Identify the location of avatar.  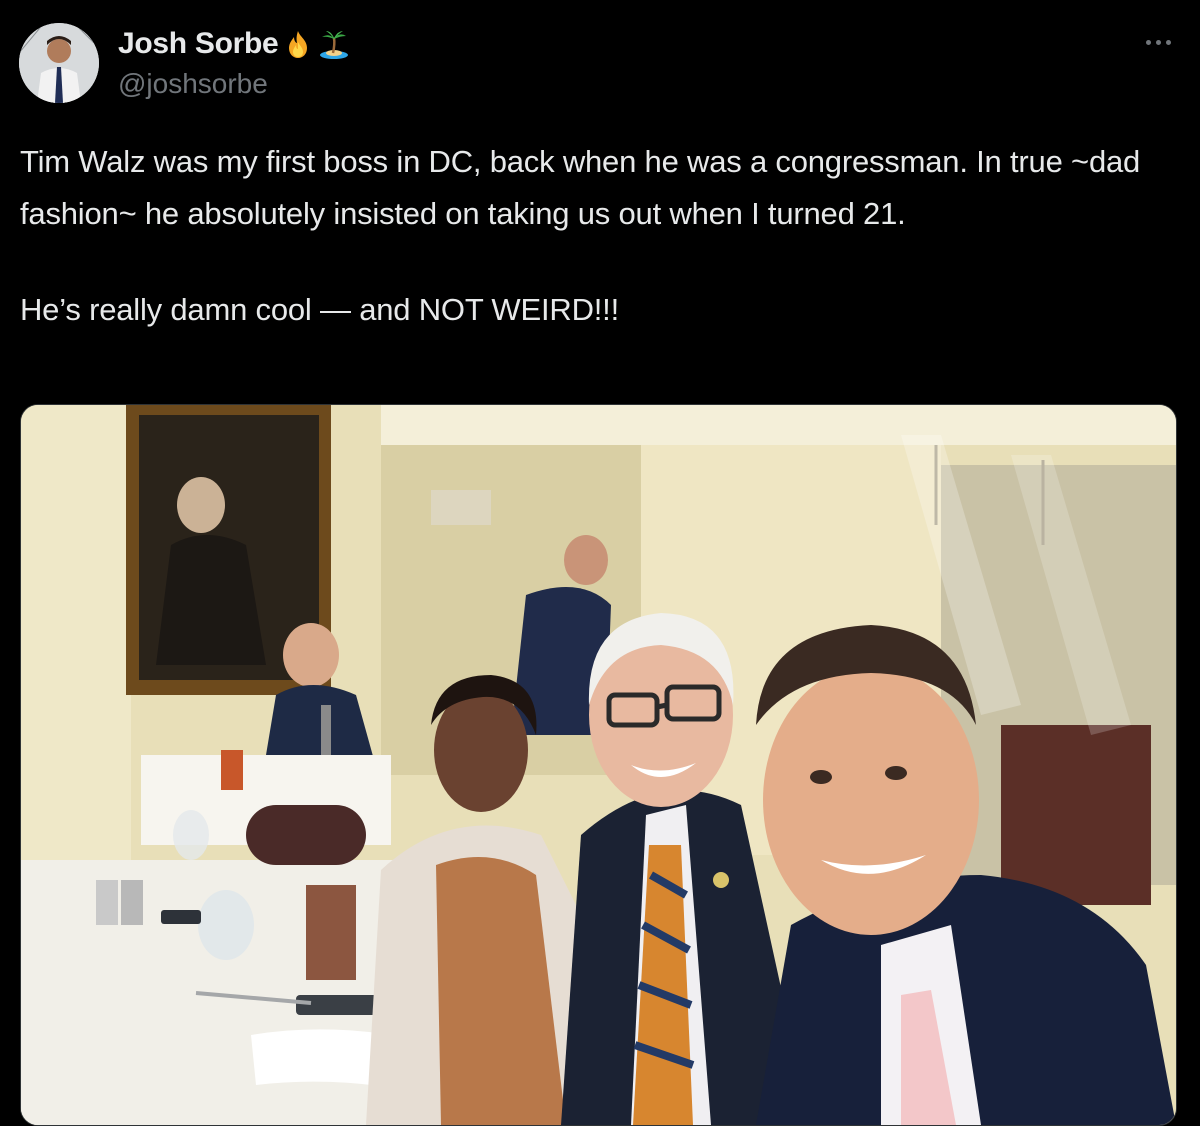
(59, 63).